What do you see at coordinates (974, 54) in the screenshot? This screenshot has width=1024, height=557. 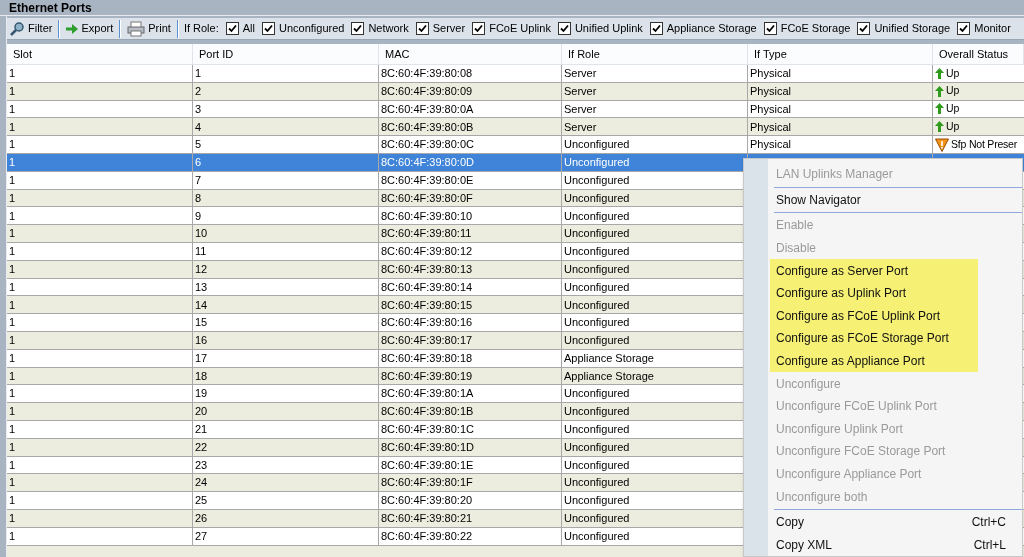 I see `column-header: Overall Status` at bounding box center [974, 54].